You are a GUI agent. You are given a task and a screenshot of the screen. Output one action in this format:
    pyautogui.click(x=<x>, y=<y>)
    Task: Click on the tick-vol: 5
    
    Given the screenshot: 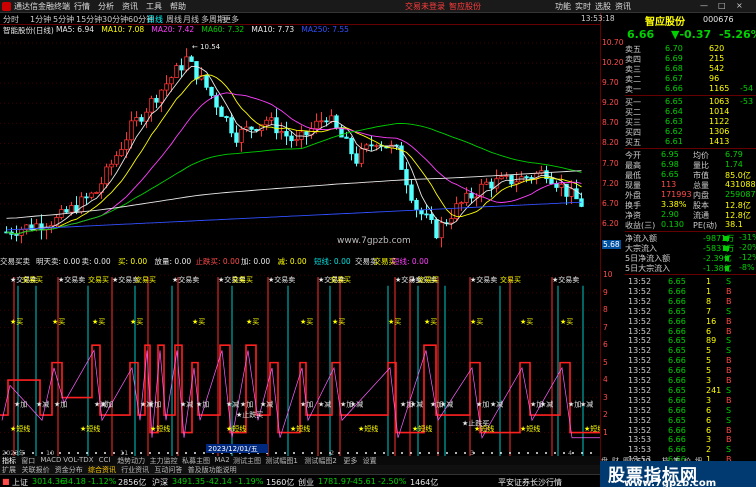 What is the action you would take?
    pyautogui.click(x=709, y=371)
    